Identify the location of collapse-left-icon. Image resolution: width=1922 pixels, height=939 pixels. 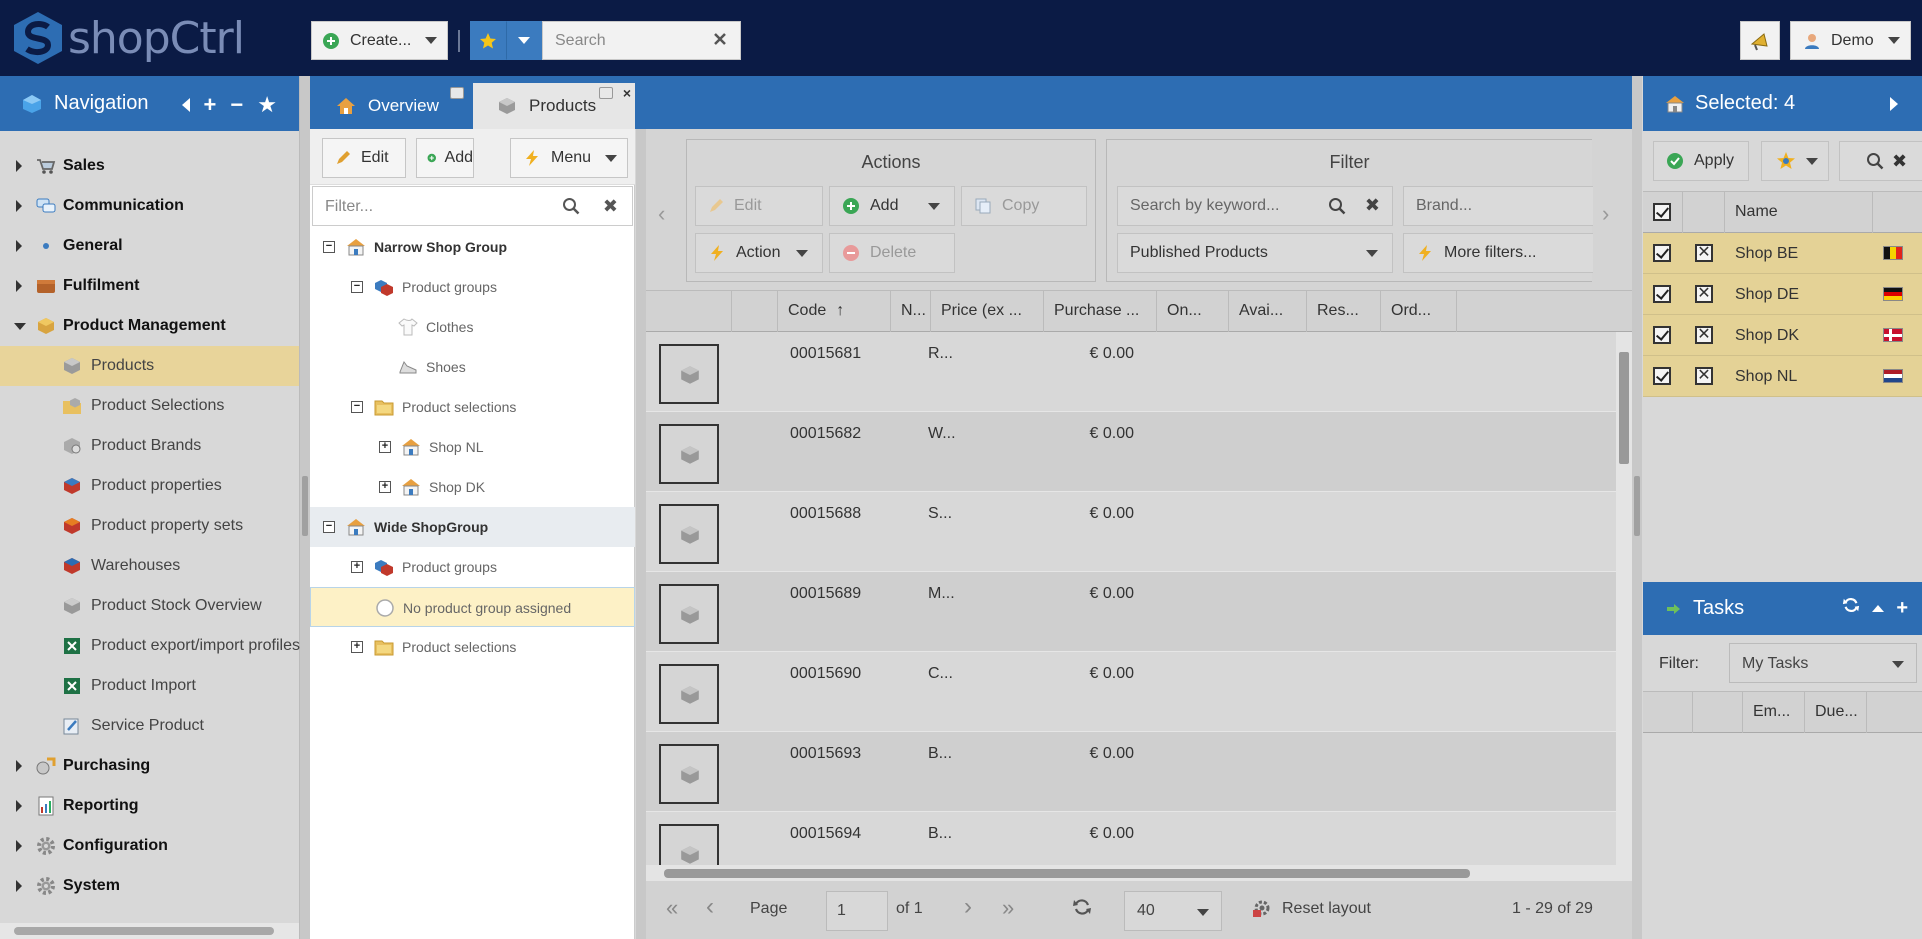
(185, 105).